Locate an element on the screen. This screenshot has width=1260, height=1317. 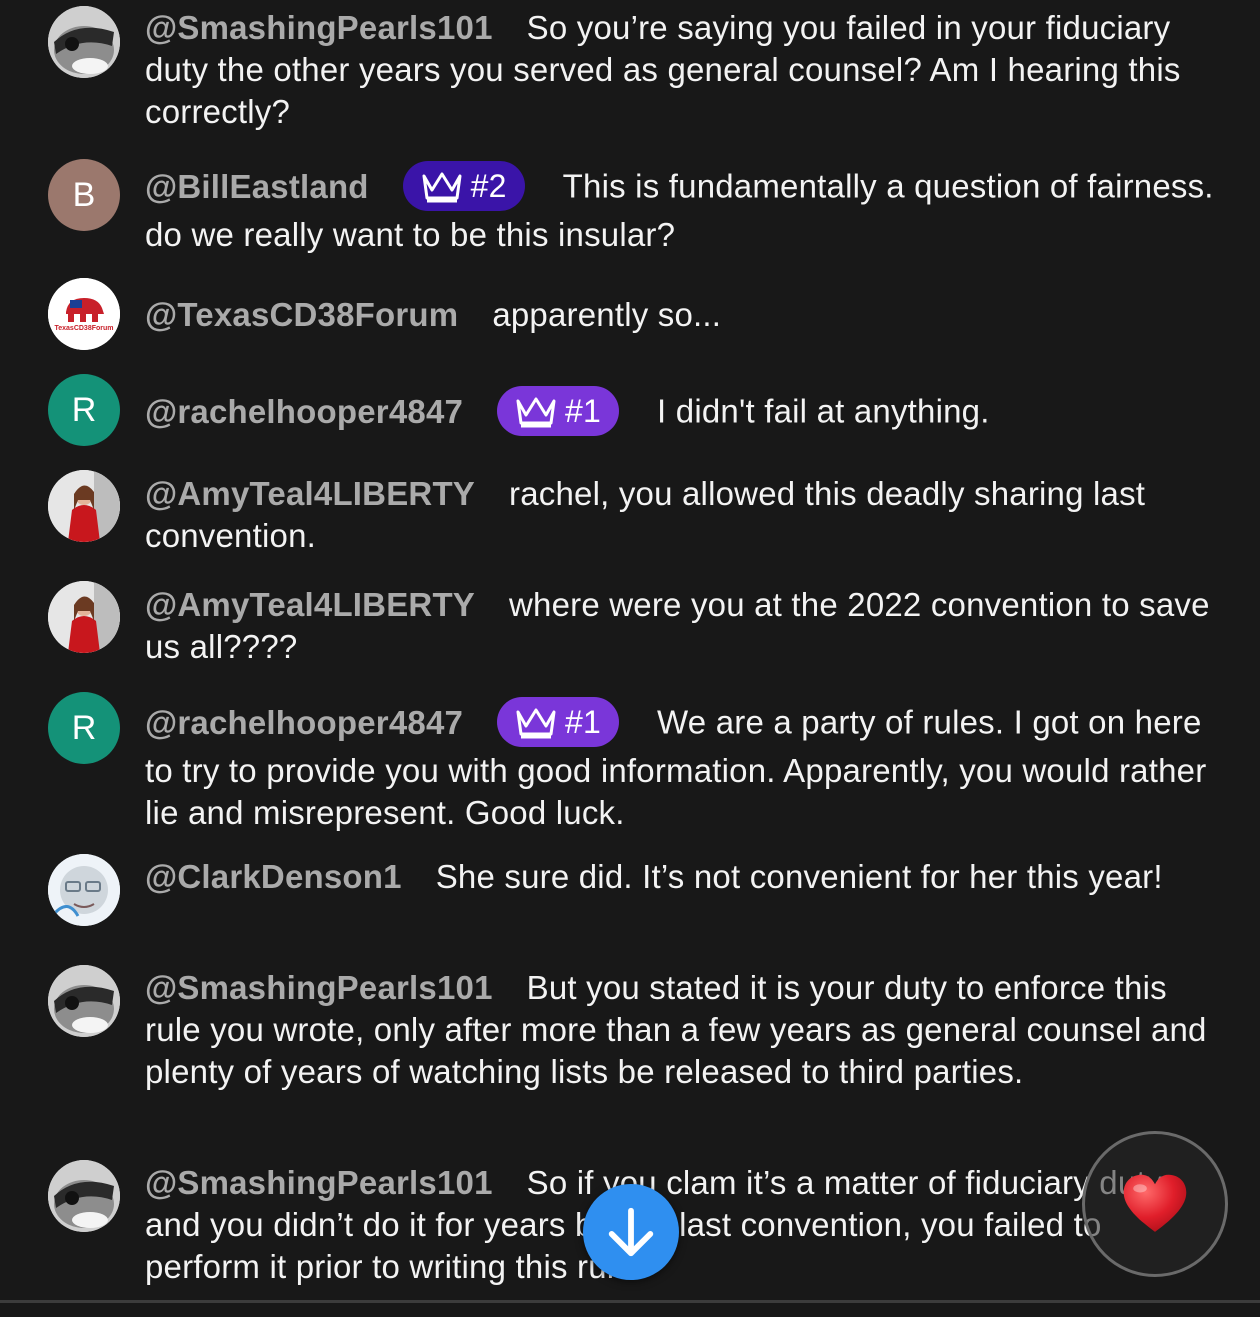
avatar-logo-text: TexasCD38Forum is located at coordinates (83, 328).